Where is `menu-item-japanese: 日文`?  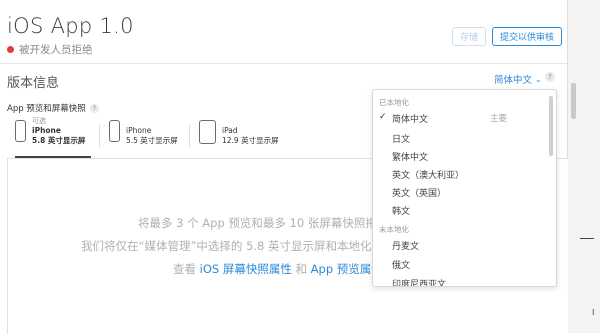
menu-item-japanese: 日文 is located at coordinates (401, 138).